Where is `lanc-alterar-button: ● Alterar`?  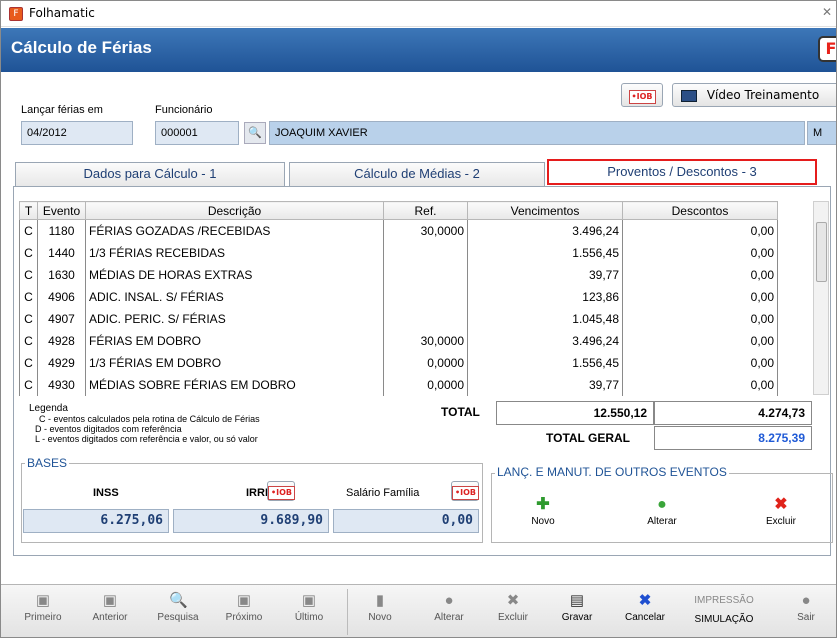
lanc-alterar-button: ● Alterar is located at coordinates (662, 512).